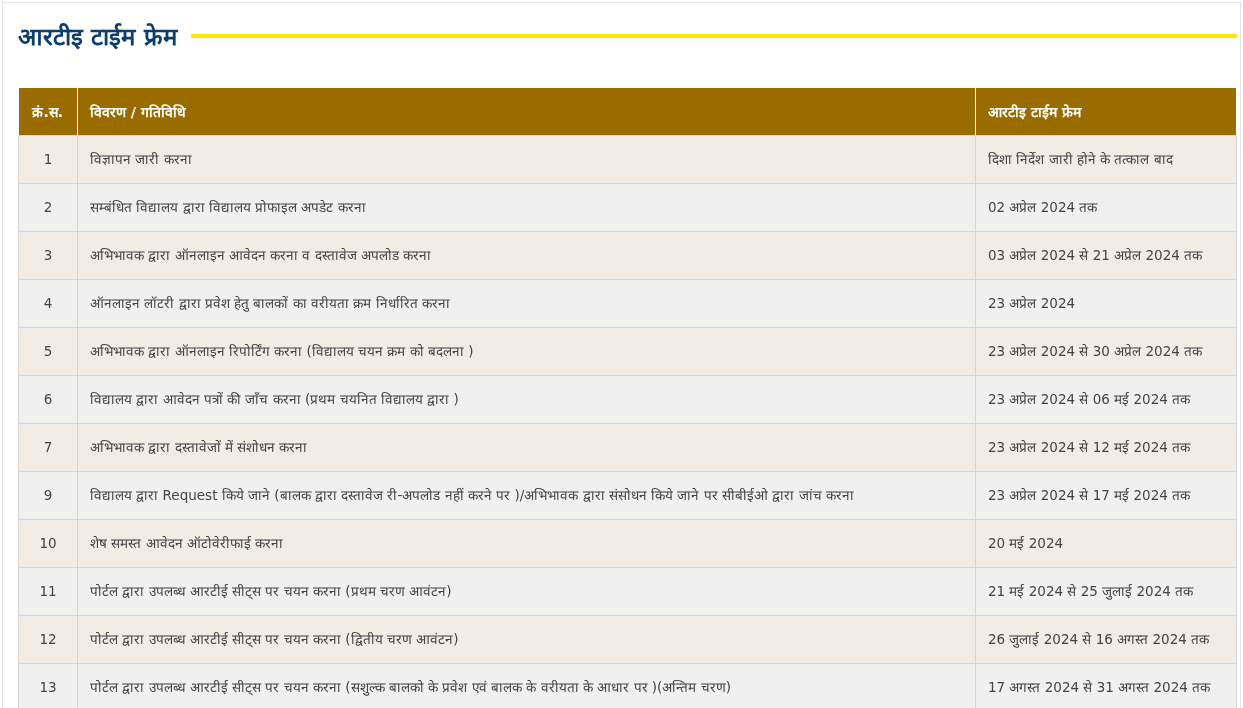 Image resolution: width=1243 pixels, height=708 pixels. What do you see at coordinates (48, 303) in the screenshot?
I see `table-cell: 4` at bounding box center [48, 303].